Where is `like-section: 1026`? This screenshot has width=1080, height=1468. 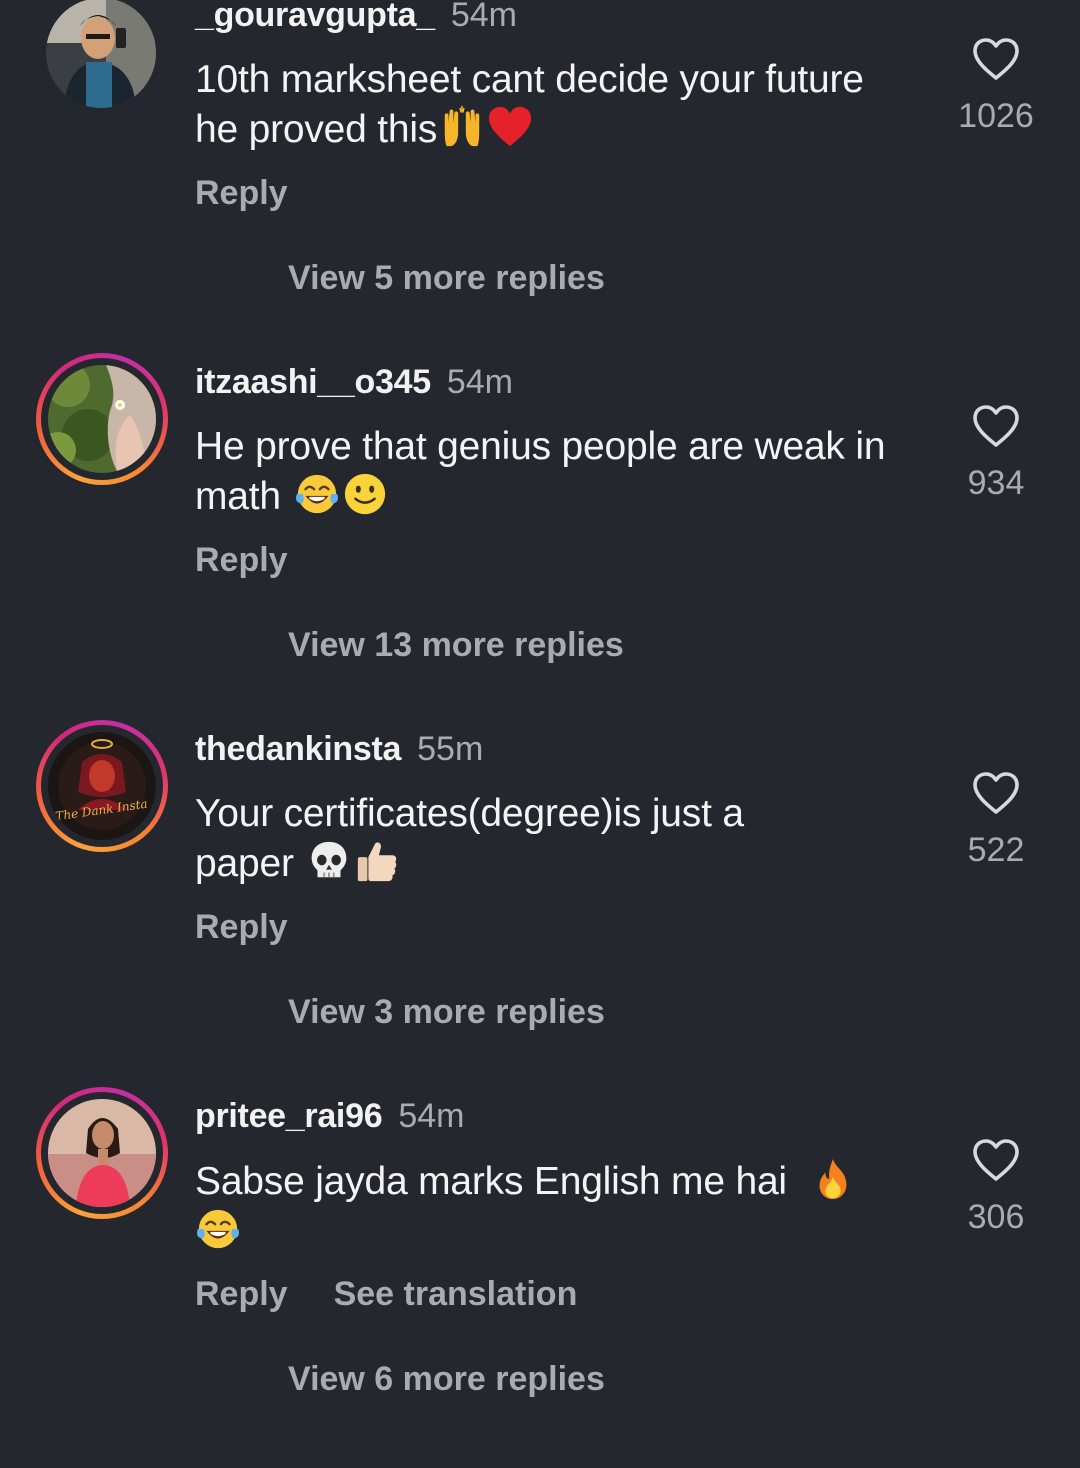 like-section: 1026 is located at coordinates (996, 86).